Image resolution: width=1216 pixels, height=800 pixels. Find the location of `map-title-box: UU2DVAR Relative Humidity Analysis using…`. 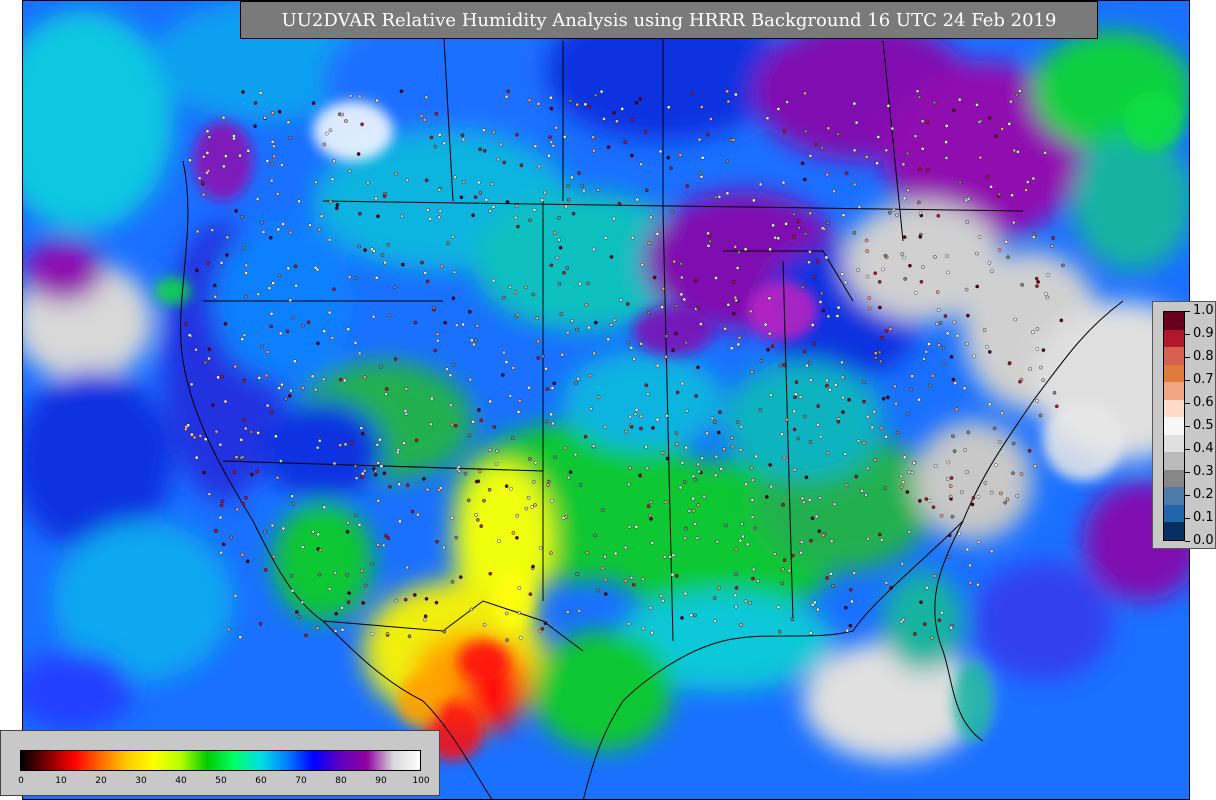

map-title-box: UU2DVAR Relative Humidity Analysis using… is located at coordinates (669, 20).